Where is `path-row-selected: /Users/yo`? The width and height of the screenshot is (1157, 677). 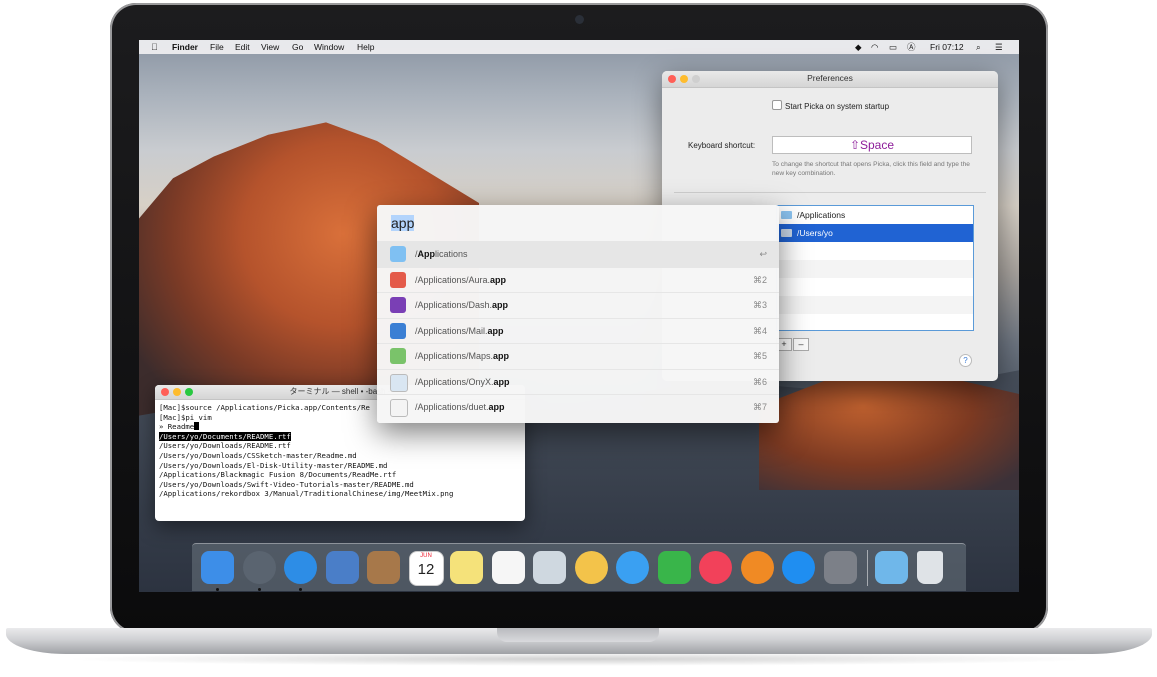 path-row-selected: /Users/yo is located at coordinates (875, 233).